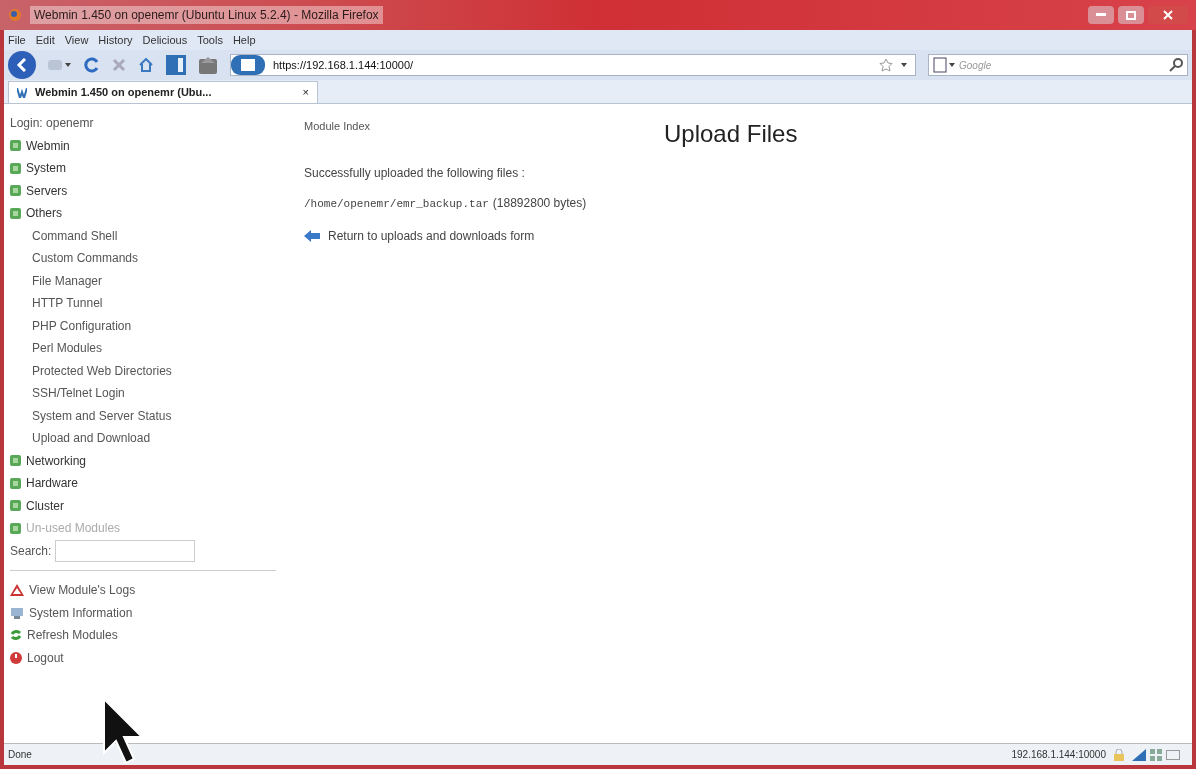 The width and height of the screenshot is (1196, 769). What do you see at coordinates (115, 40) in the screenshot?
I see `menu-item: History` at bounding box center [115, 40].